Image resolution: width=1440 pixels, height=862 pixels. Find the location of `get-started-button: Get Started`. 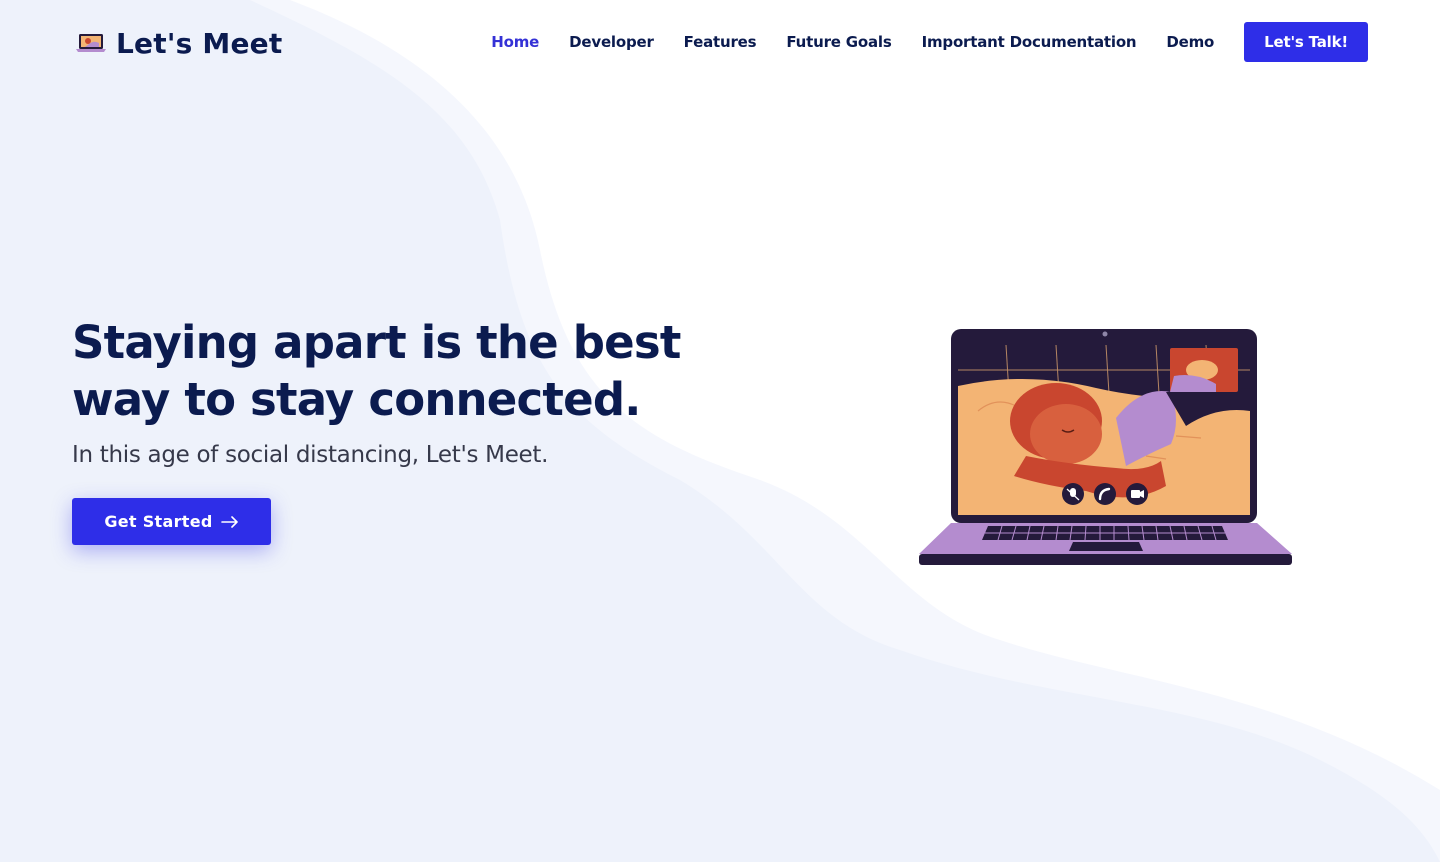

get-started-button: Get Started is located at coordinates (171, 521).